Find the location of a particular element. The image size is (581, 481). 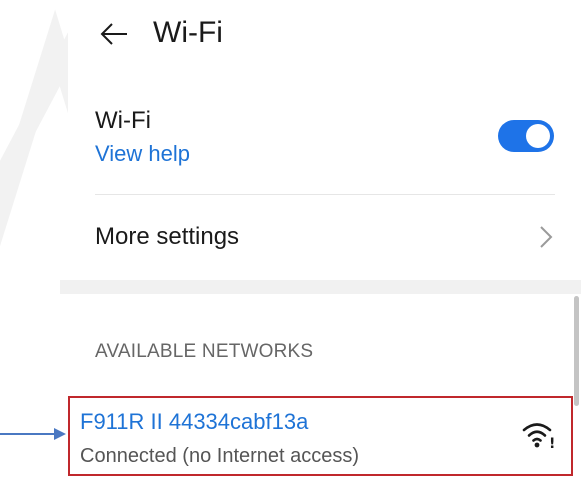

toggle-knob is located at coordinates (538, 136).